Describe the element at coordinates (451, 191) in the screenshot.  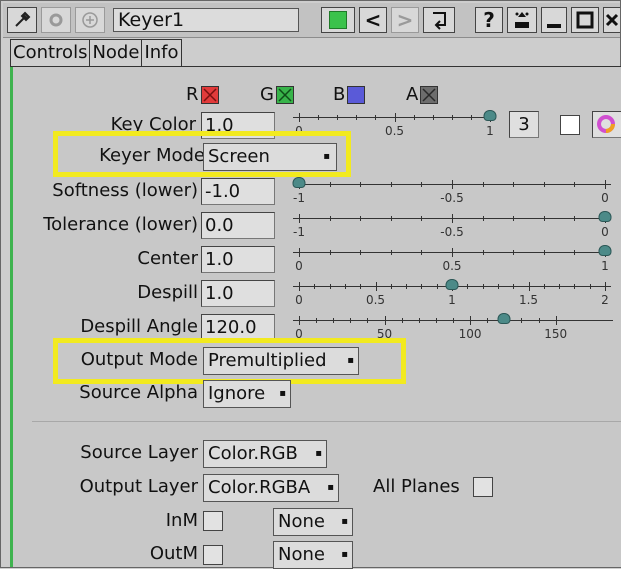
I see `softness-slider: -1 -0.5 0` at that location.